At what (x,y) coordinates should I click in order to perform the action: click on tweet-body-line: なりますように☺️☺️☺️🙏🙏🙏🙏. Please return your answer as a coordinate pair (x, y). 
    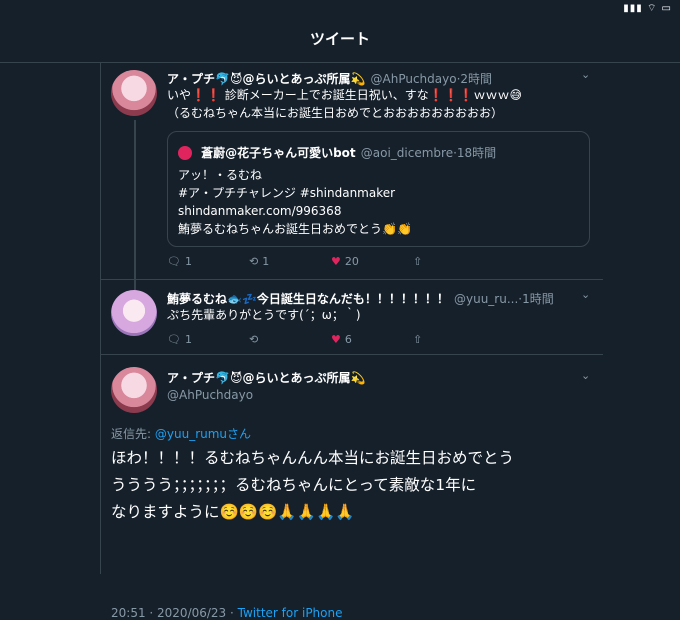
    Looking at the image, I should click on (233, 512).